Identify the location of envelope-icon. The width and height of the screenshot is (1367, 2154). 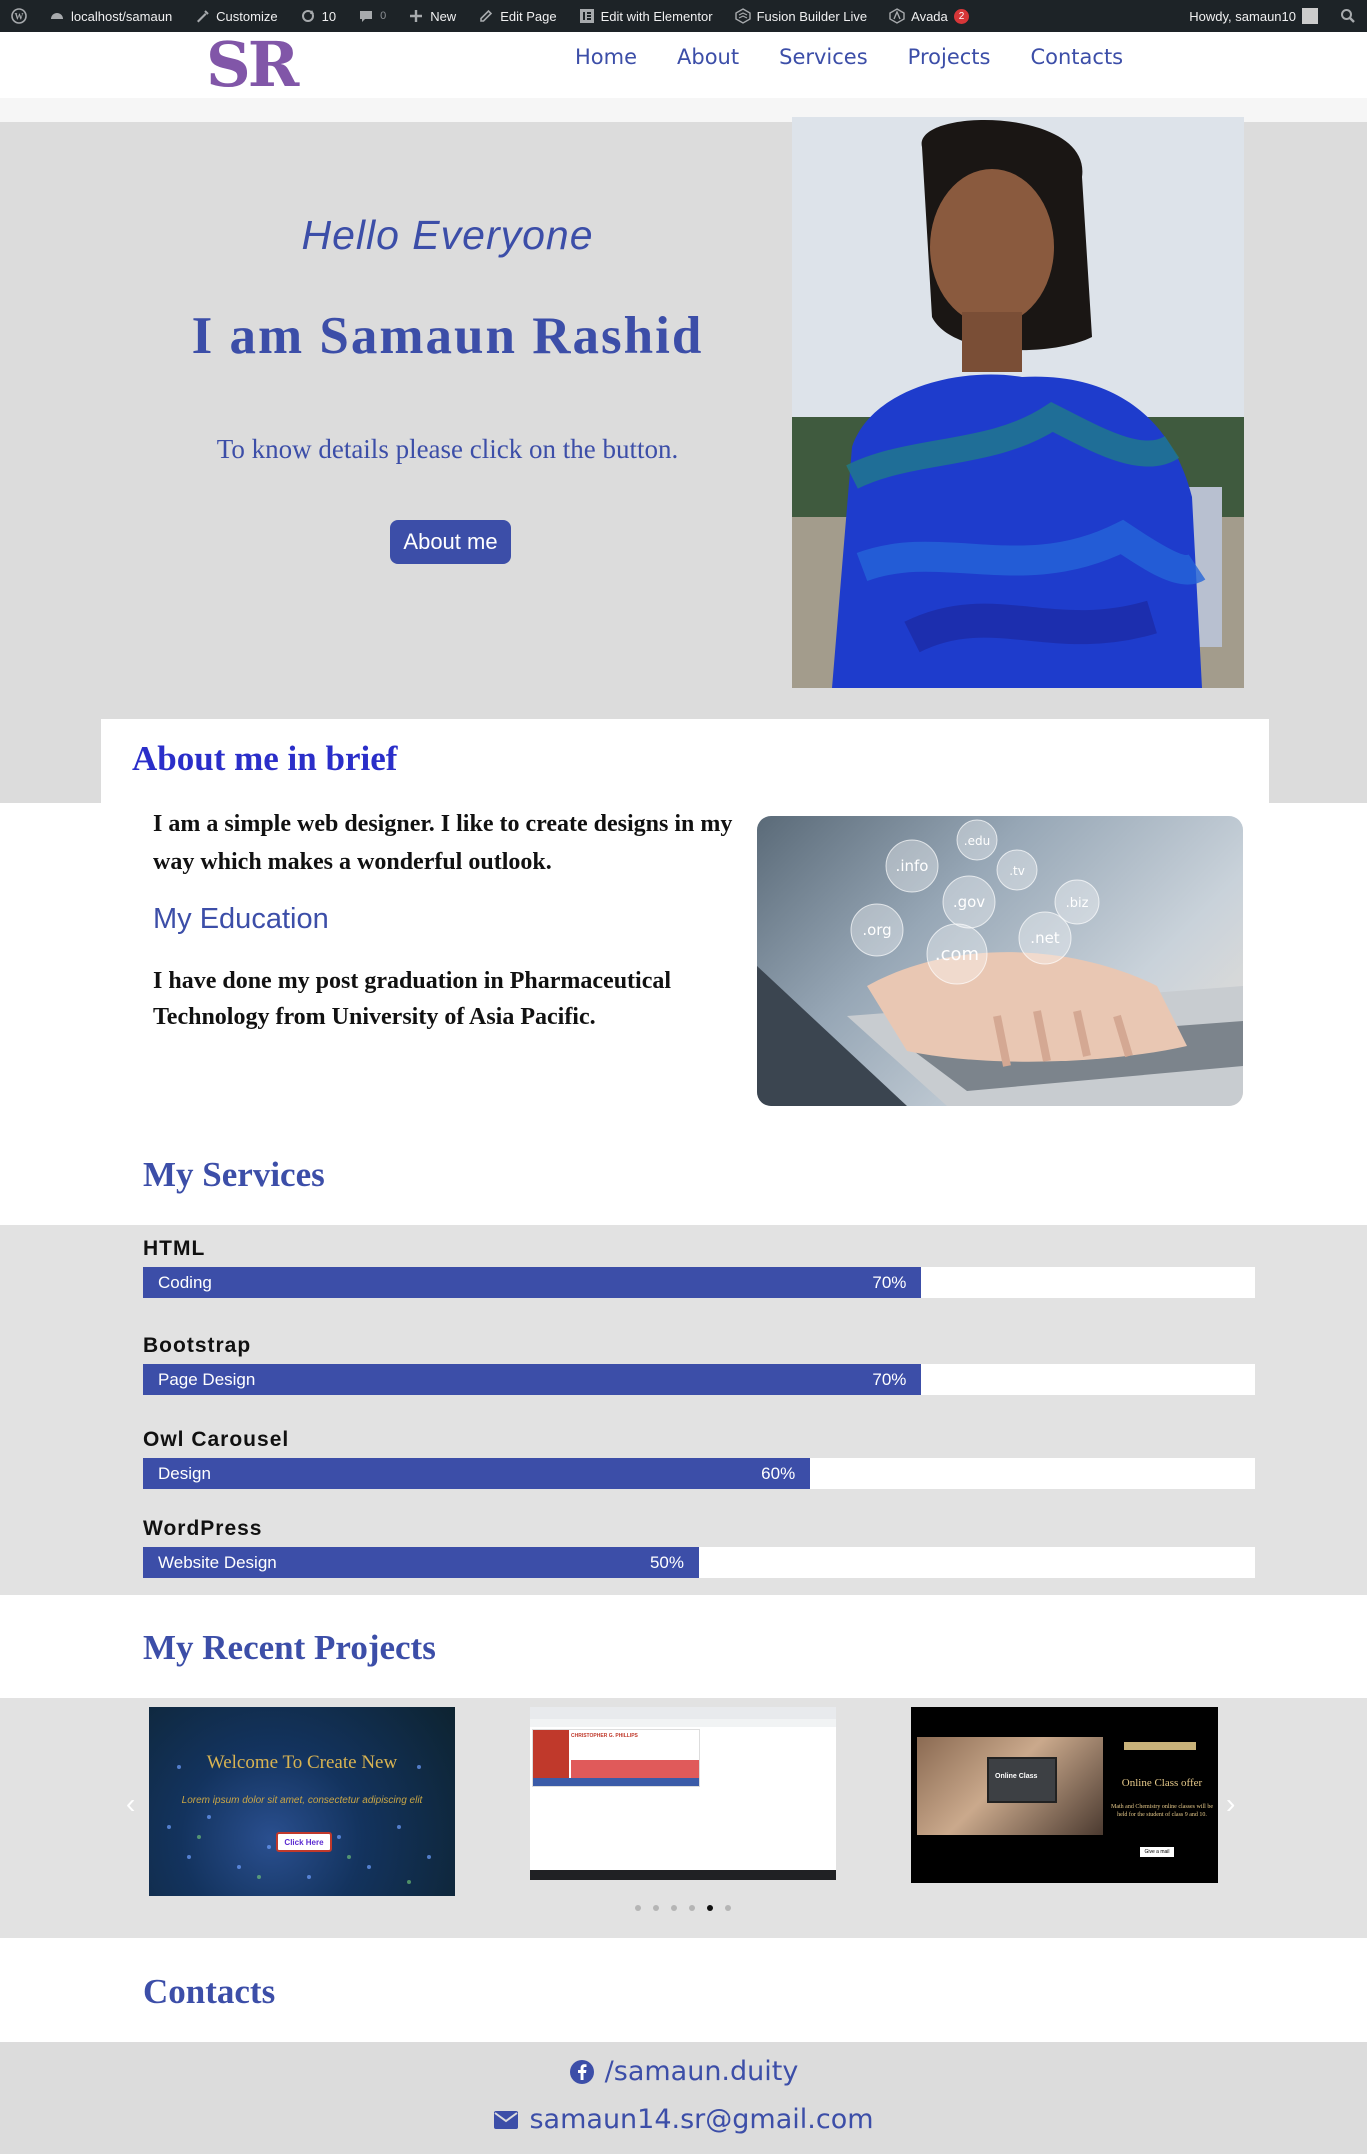
(506, 2119).